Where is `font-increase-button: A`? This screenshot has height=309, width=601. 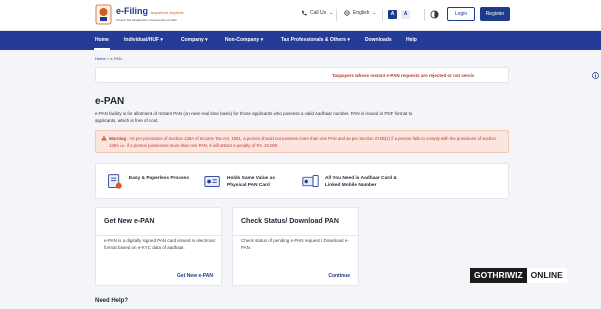 font-increase-button: A is located at coordinates (405, 14).